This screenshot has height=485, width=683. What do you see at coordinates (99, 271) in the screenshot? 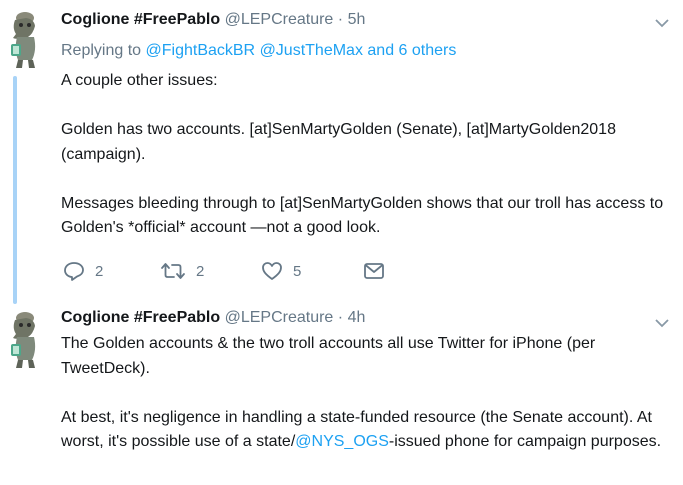
I see `reply-count: 2` at bounding box center [99, 271].